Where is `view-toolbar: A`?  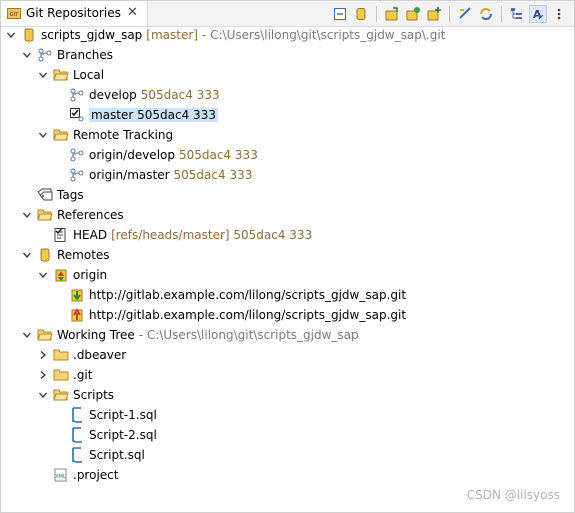 view-toolbar: A is located at coordinates (449, 14).